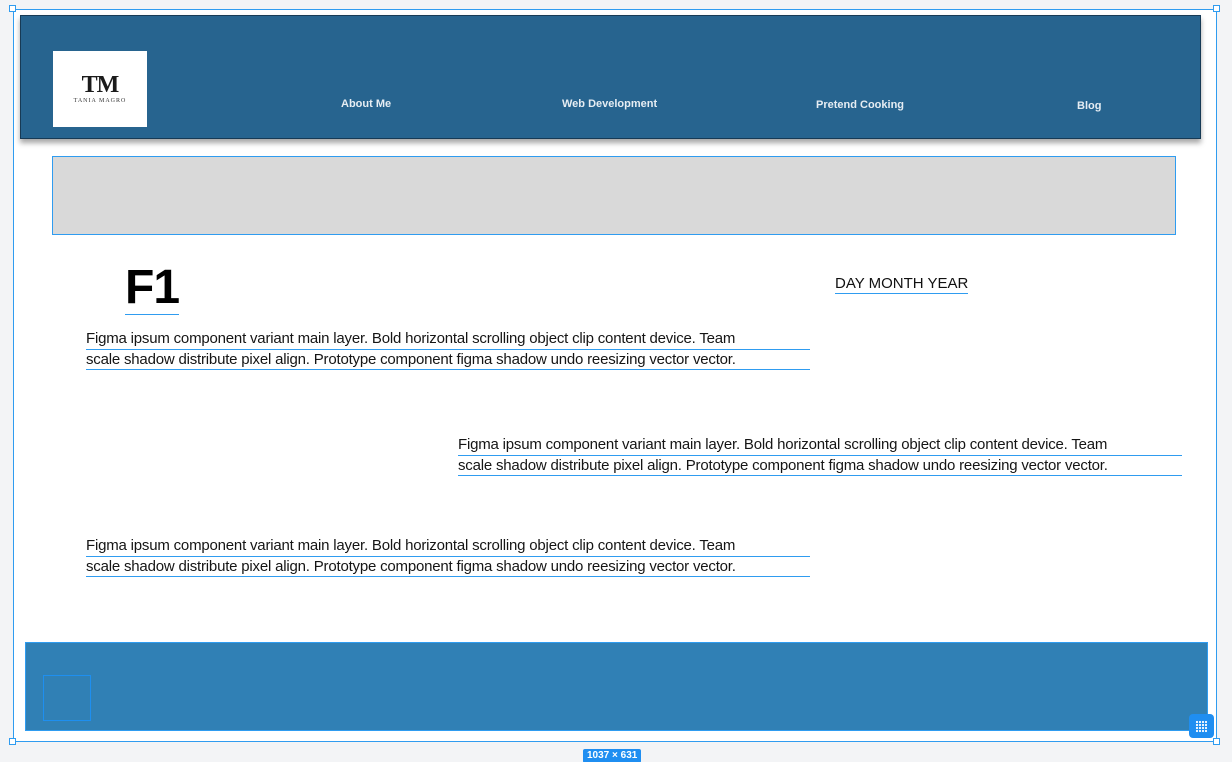 The height and width of the screenshot is (762, 1232). I want to click on nav-about-me: About Me, so click(366, 104).